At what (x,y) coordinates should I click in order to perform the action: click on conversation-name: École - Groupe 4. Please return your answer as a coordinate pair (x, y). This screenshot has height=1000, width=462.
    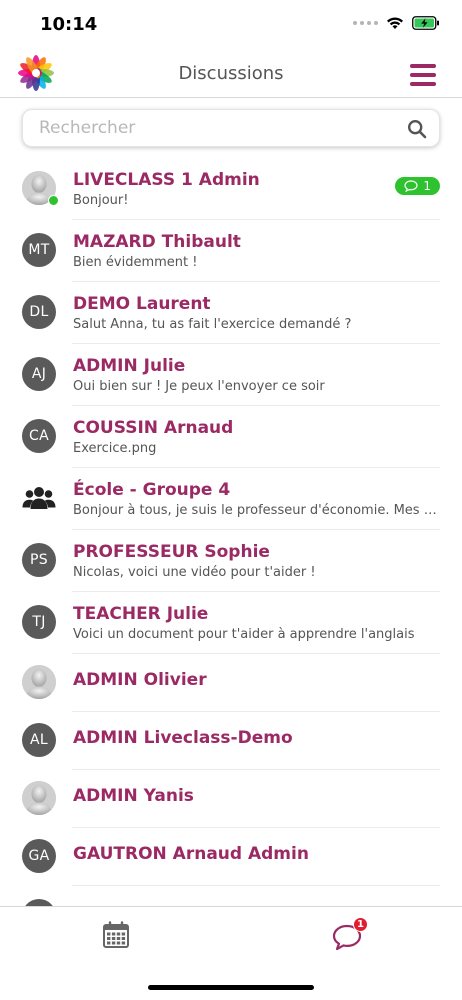
    Looking at the image, I should click on (152, 490).